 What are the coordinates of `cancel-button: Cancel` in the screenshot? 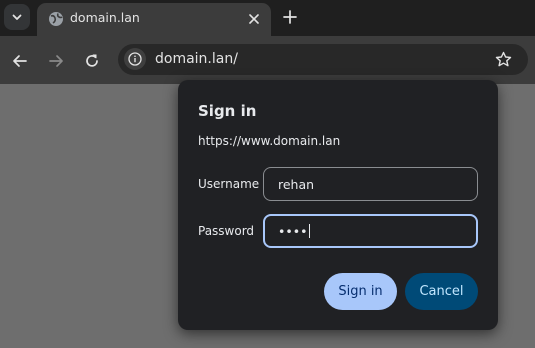 It's located at (441, 291).